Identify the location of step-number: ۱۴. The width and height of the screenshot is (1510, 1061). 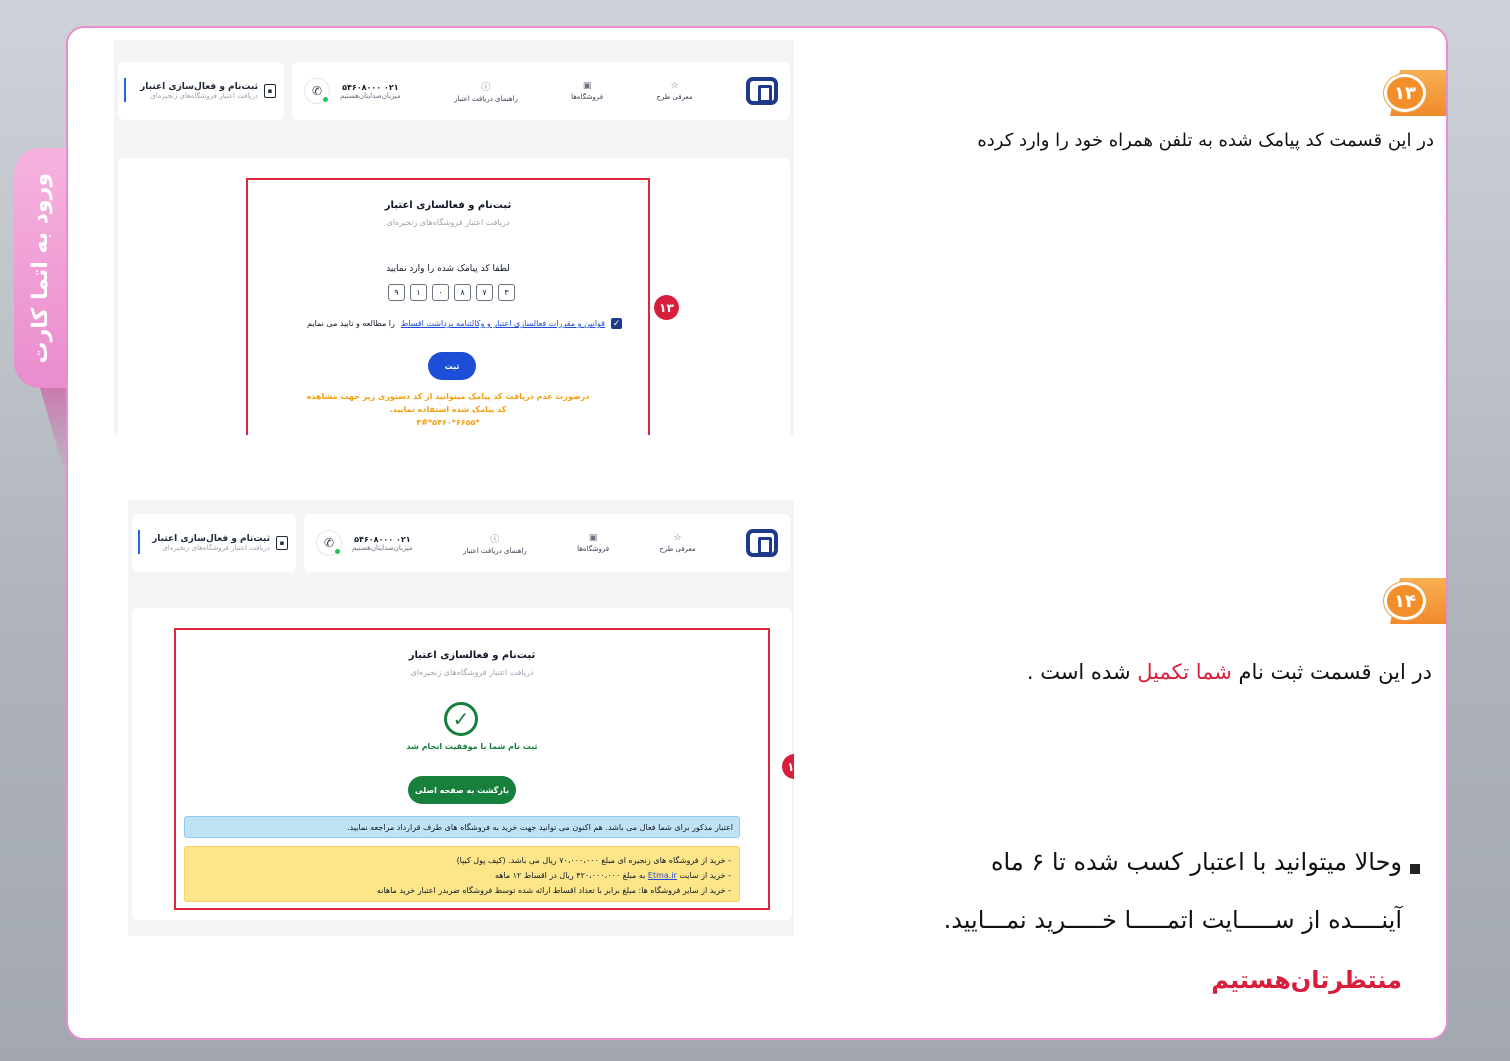
(1405, 601).